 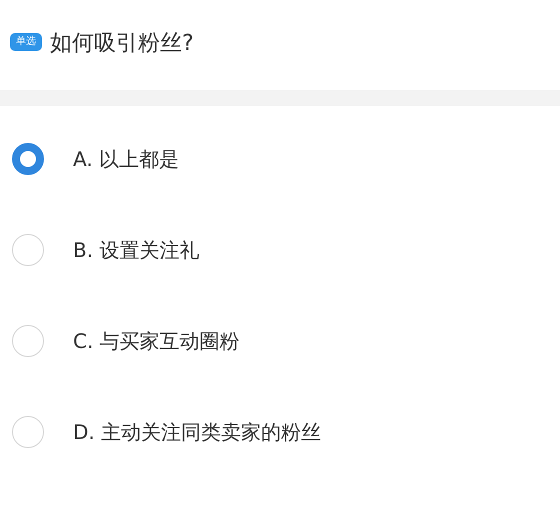 What do you see at coordinates (126, 159) in the screenshot?
I see `option-label: A. 以上都是` at bounding box center [126, 159].